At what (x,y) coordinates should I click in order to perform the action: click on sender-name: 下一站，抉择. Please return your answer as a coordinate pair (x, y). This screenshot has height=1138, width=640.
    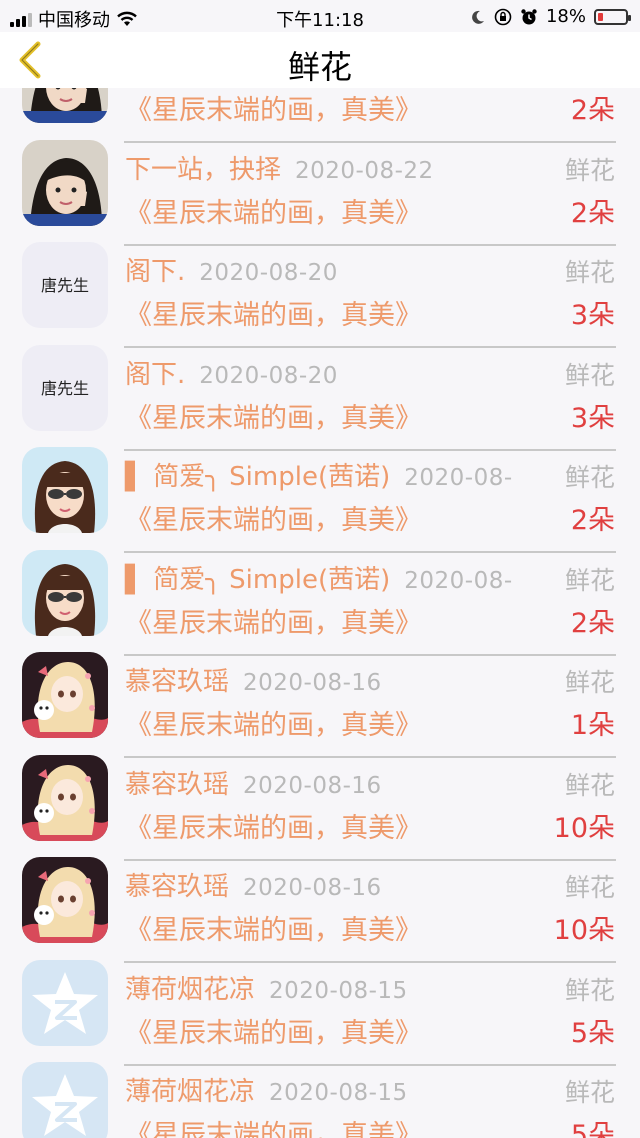
    Looking at the image, I should click on (203, 170).